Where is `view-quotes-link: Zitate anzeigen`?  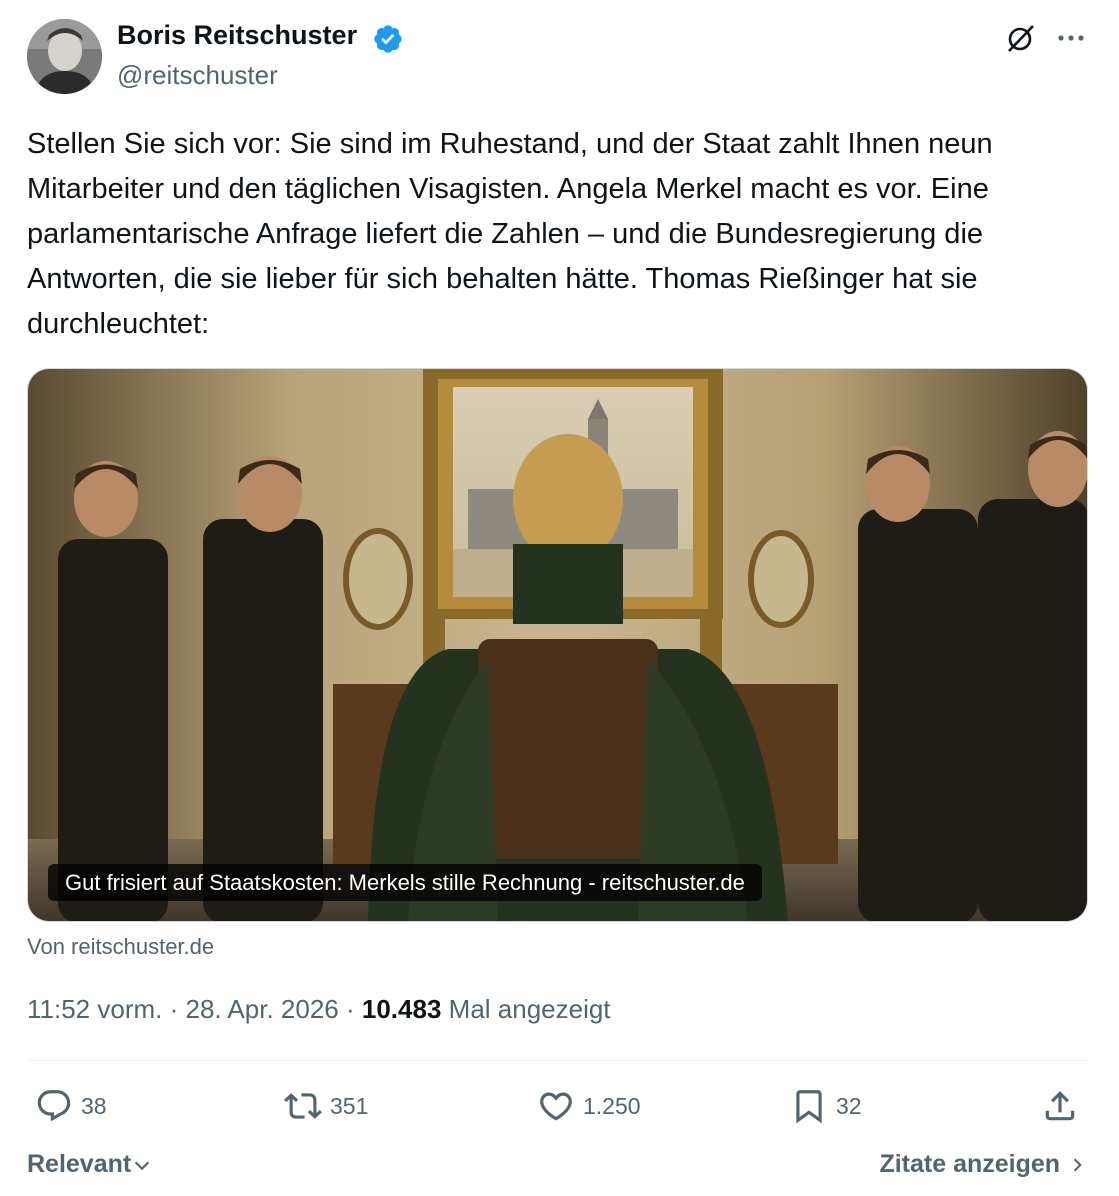 view-quotes-link: Zitate anzeigen is located at coordinates (983, 1164).